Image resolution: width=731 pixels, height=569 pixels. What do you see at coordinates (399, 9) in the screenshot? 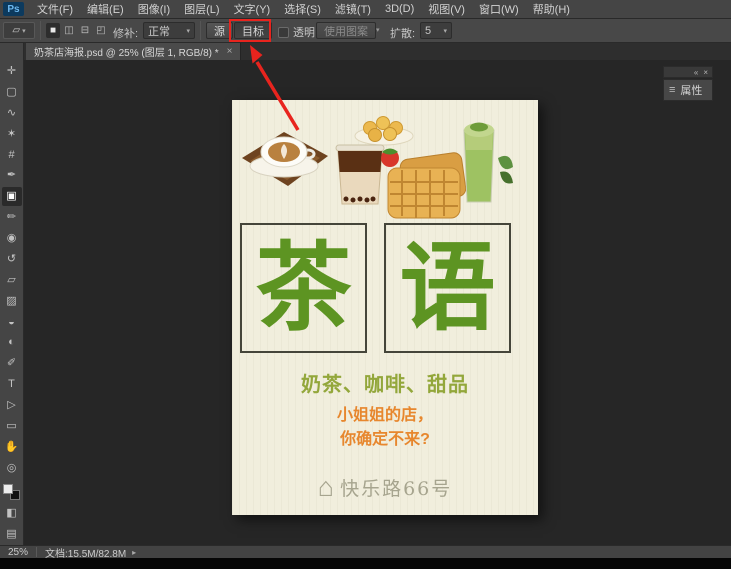
I see `menu-3d: 3D(D)` at bounding box center [399, 9].